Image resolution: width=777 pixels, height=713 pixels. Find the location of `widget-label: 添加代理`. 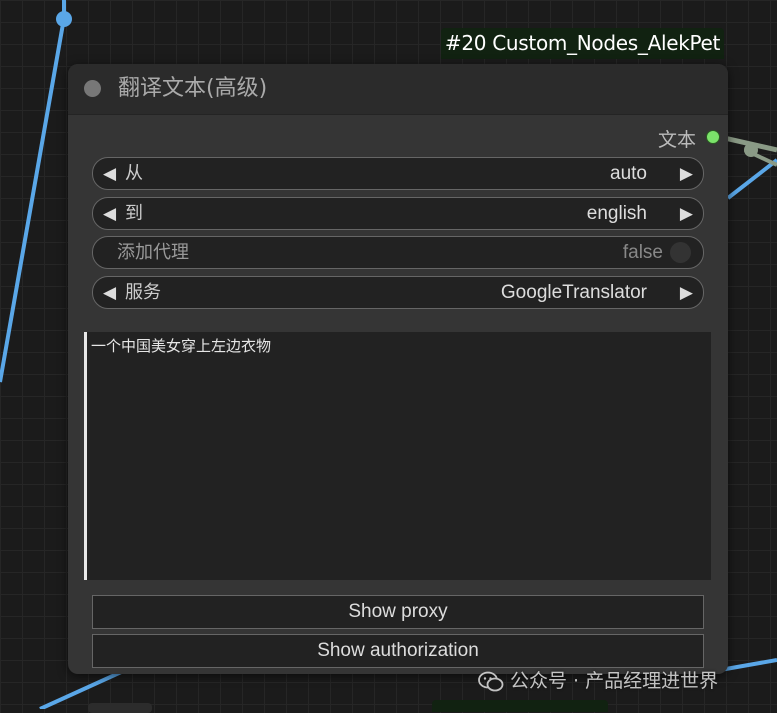

widget-label: 添加代理 is located at coordinates (153, 252).